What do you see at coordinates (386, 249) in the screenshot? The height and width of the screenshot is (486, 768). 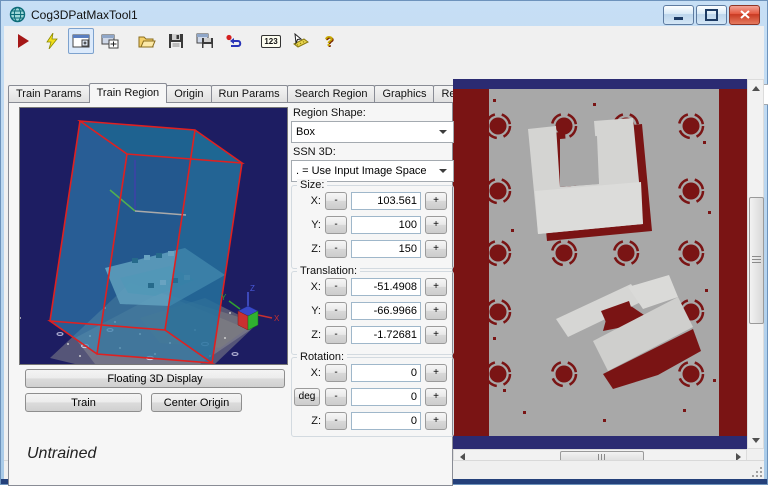 I see `size-z-input` at bounding box center [386, 249].